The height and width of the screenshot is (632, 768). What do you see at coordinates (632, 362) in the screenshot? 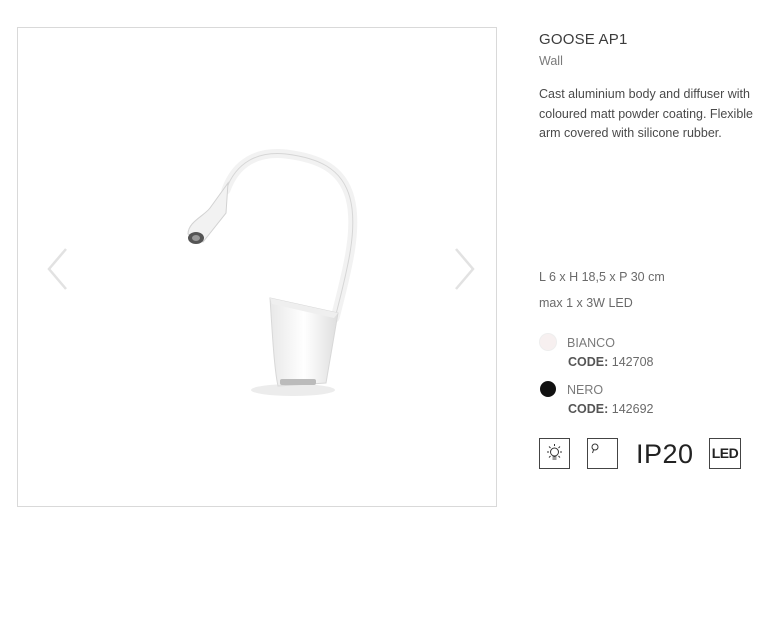
I see `code-value: 142708` at bounding box center [632, 362].